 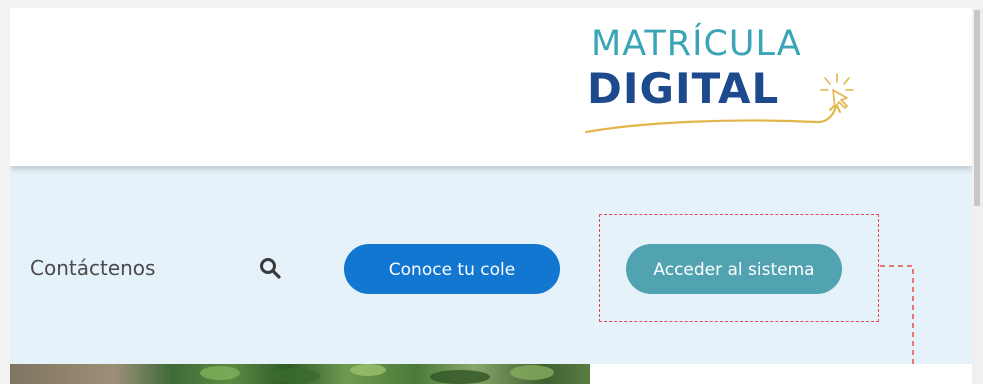 What do you see at coordinates (977, 108) in the screenshot?
I see `scrollbar-thumb` at bounding box center [977, 108].